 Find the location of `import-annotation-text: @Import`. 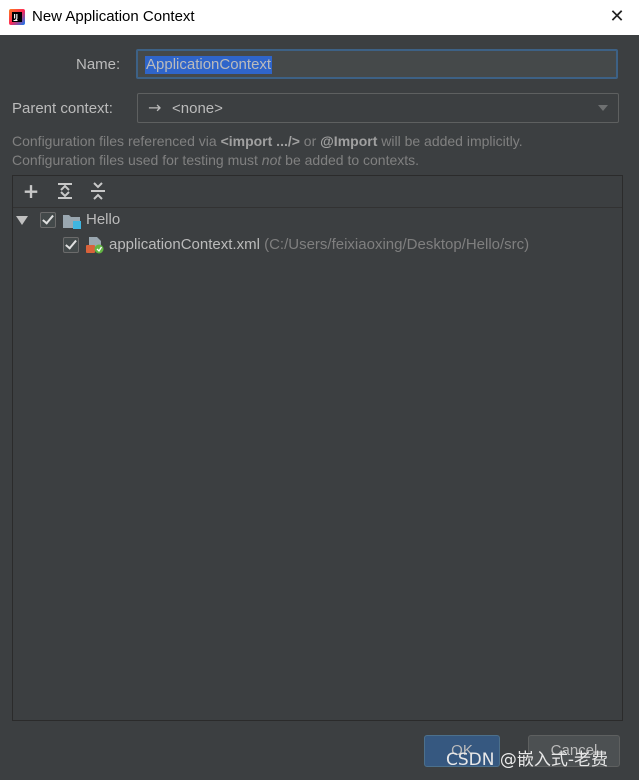

import-annotation-text: @Import is located at coordinates (349, 141).